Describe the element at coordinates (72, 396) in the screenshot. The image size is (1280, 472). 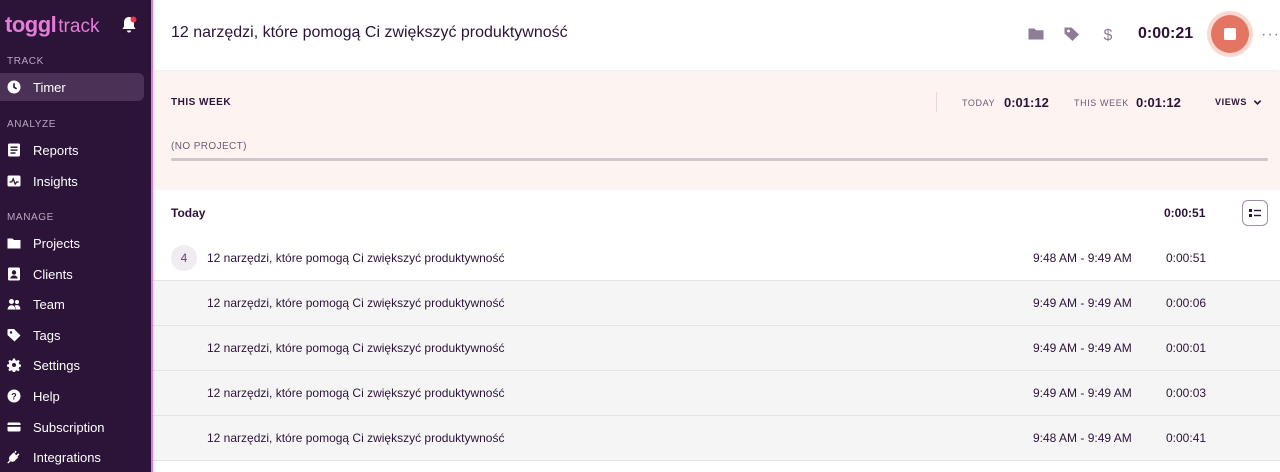
I see `sidebar-item-help: ? Help` at that location.